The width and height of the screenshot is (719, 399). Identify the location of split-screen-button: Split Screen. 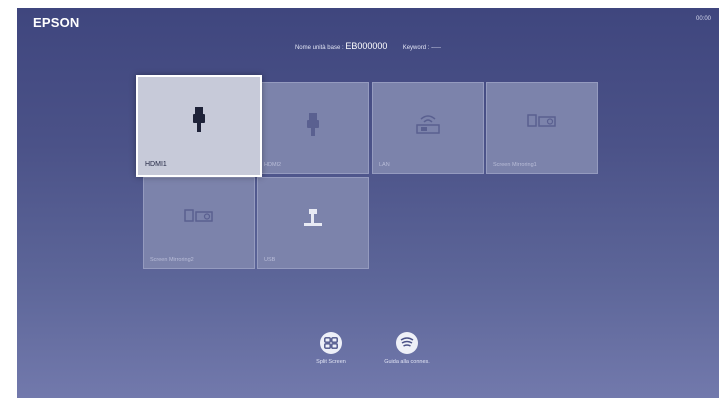
(331, 348).